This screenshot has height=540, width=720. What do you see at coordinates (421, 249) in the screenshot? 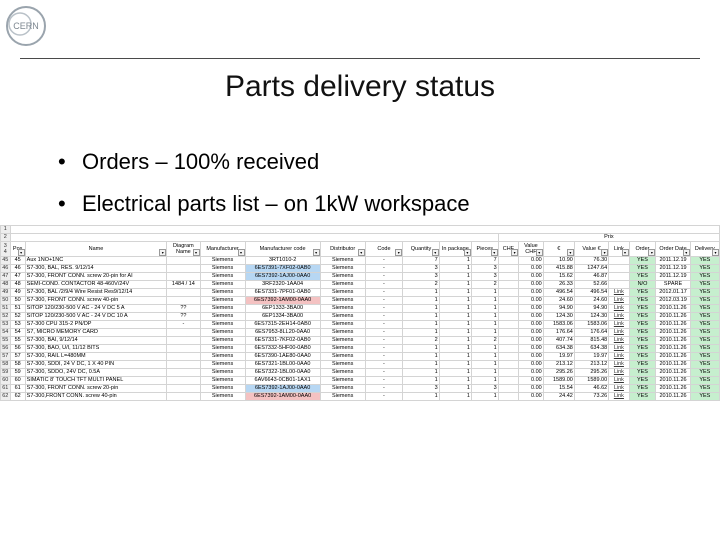
I see `column-header: Quantity ▾` at bounding box center [421, 249].